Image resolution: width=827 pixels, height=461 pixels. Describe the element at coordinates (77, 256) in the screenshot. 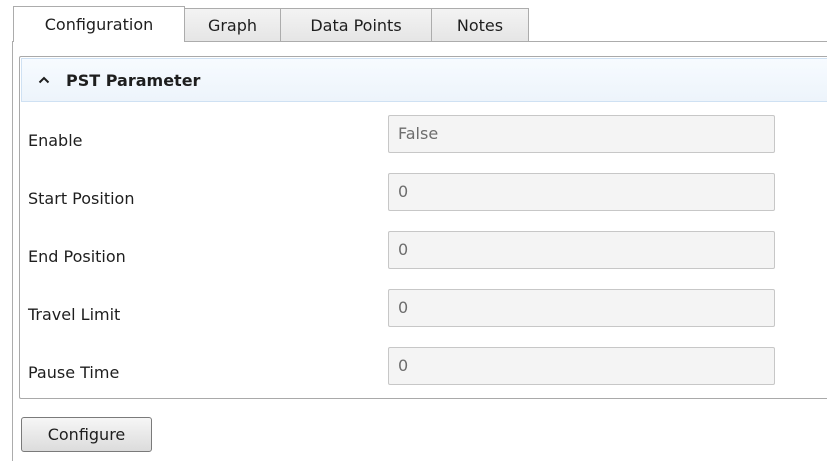

I see `end-position-label: End Position` at that location.